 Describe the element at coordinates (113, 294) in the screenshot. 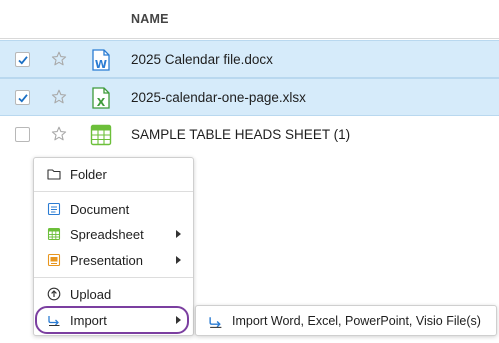

I see `menu-item-upload: Upload` at that location.